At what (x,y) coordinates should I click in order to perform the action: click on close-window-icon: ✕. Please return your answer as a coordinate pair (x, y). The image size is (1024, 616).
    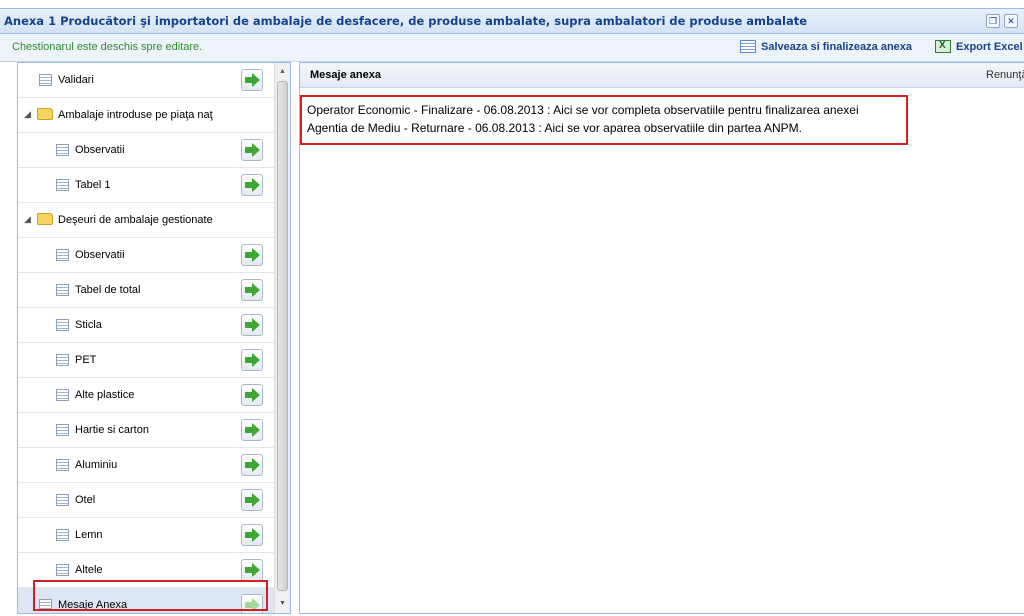
    Looking at the image, I should click on (1011, 21).